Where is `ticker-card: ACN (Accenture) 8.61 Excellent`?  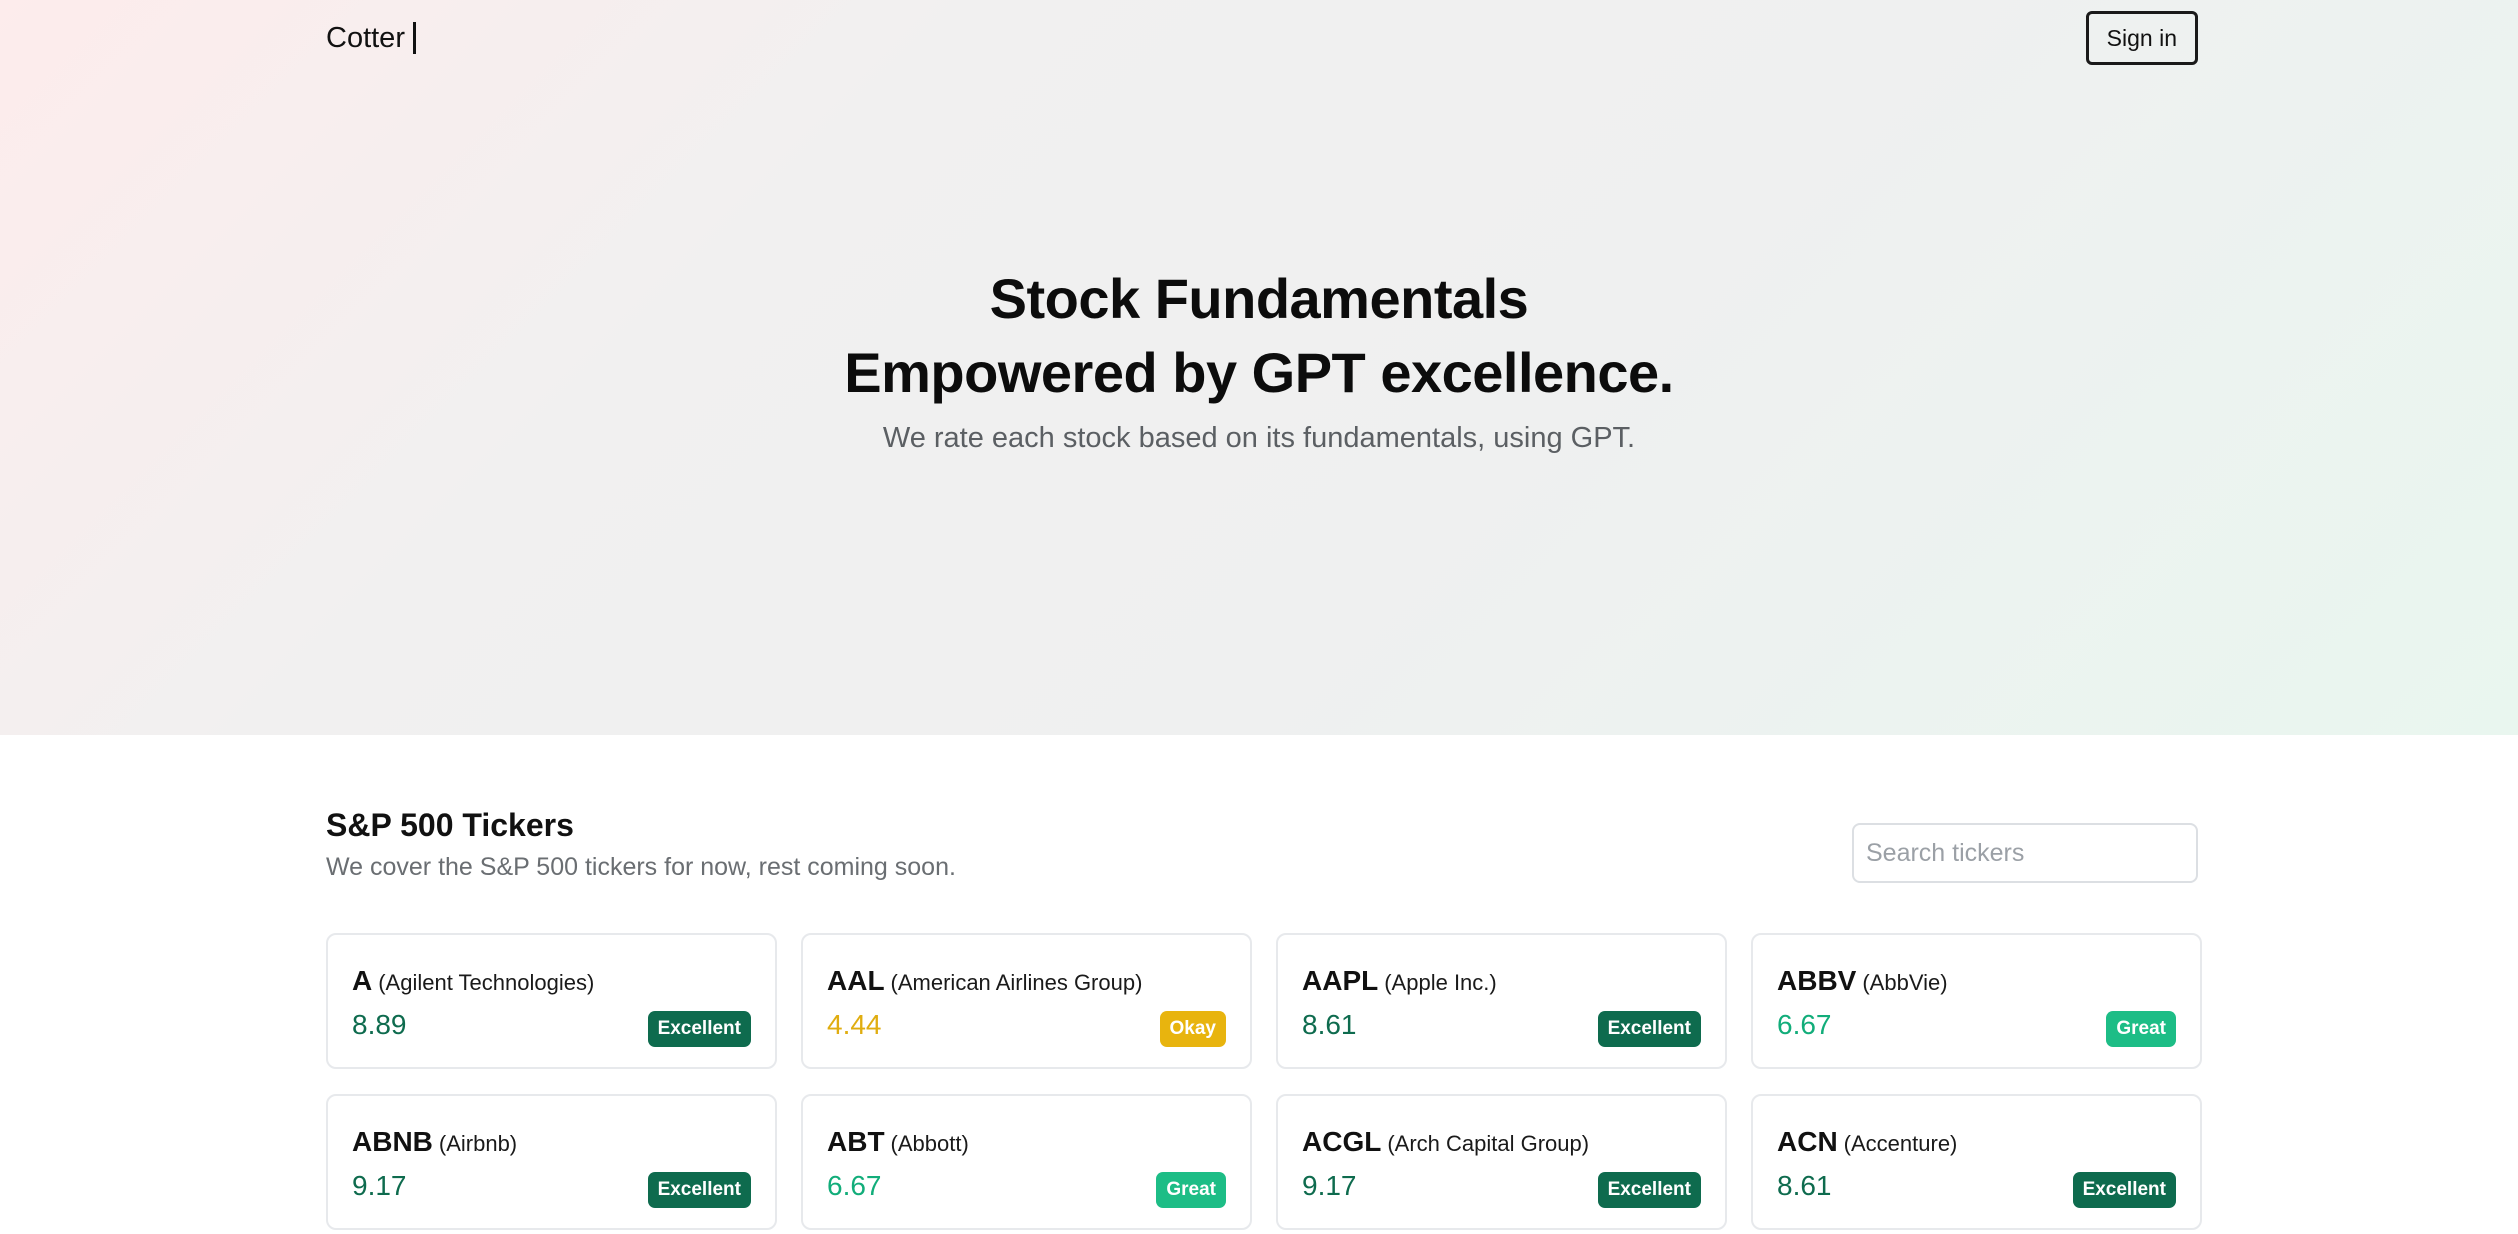
ticker-card: ACN (Accenture) 8.61 Excellent is located at coordinates (1976, 1162).